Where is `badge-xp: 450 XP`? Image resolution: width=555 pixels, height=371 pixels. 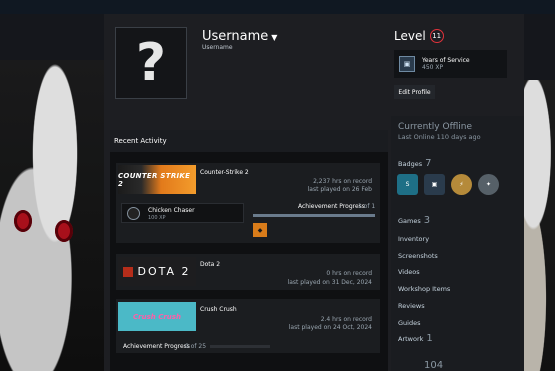 badge-xp: 450 XP is located at coordinates (433, 67).